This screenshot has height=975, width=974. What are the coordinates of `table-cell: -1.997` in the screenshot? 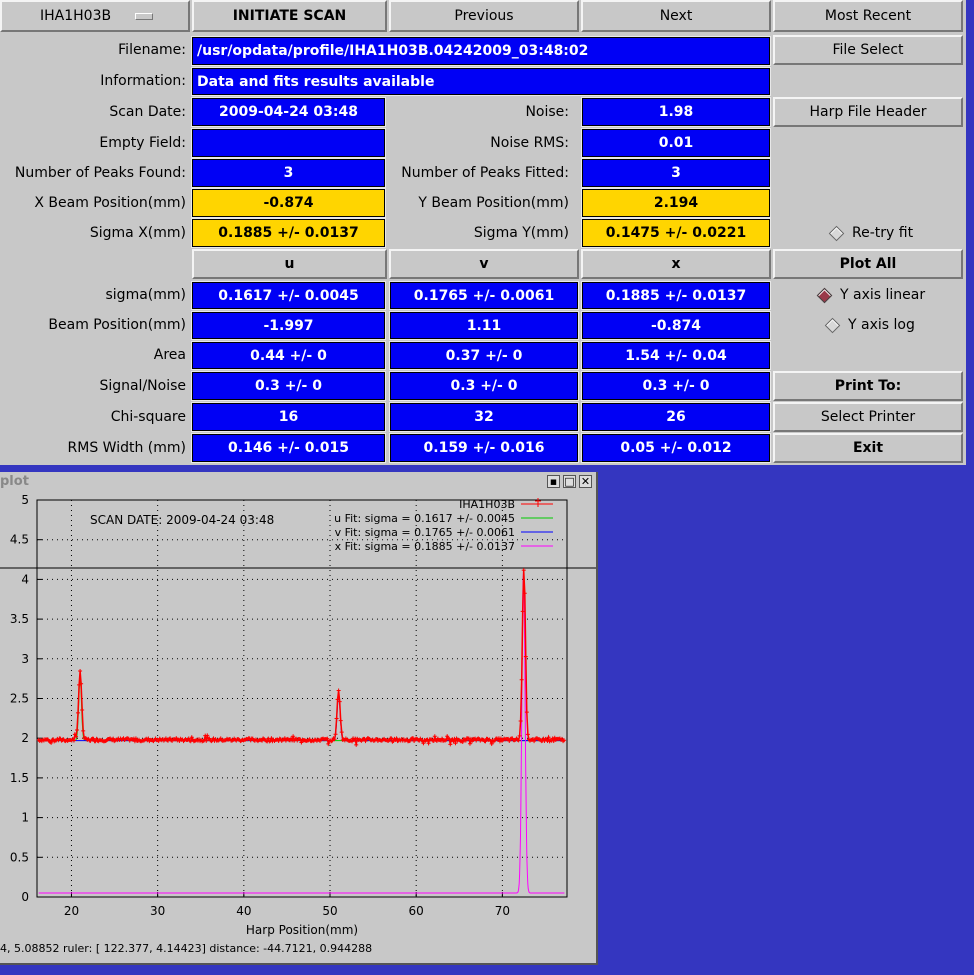 It's located at (288, 325).